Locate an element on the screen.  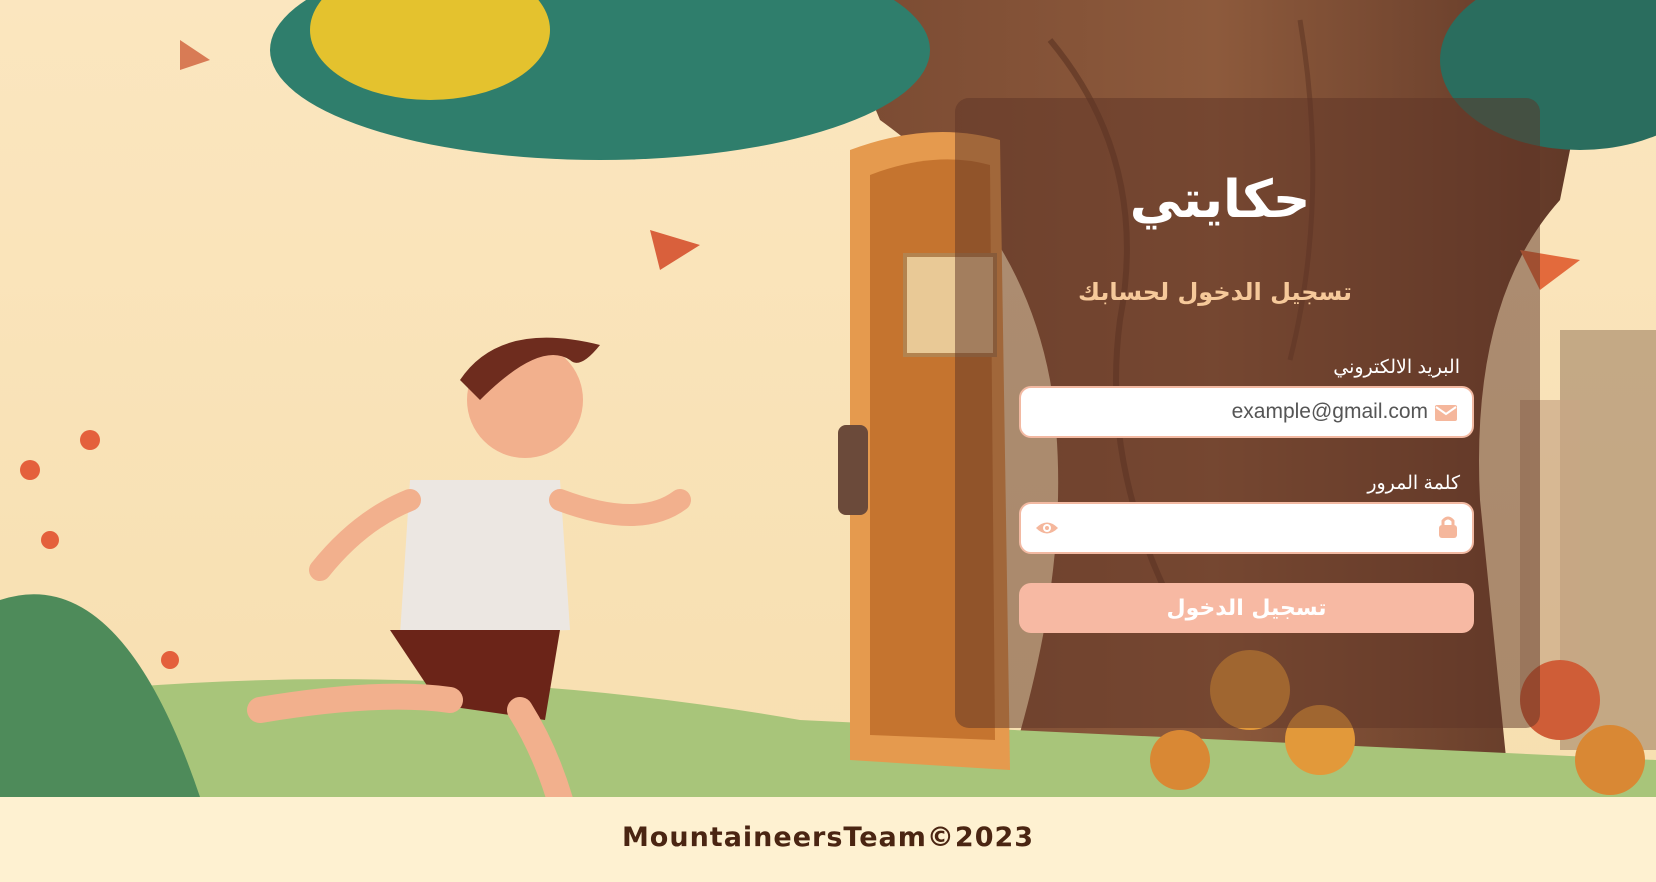
footer: MountaineersTeam©2023 is located at coordinates (828, 839).